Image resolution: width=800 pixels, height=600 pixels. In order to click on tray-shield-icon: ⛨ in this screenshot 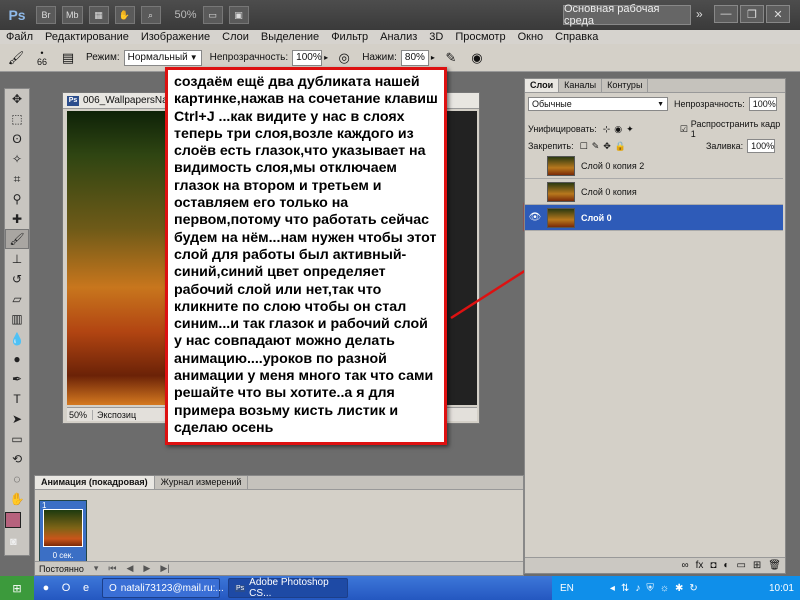, I will do `click(650, 588)`.